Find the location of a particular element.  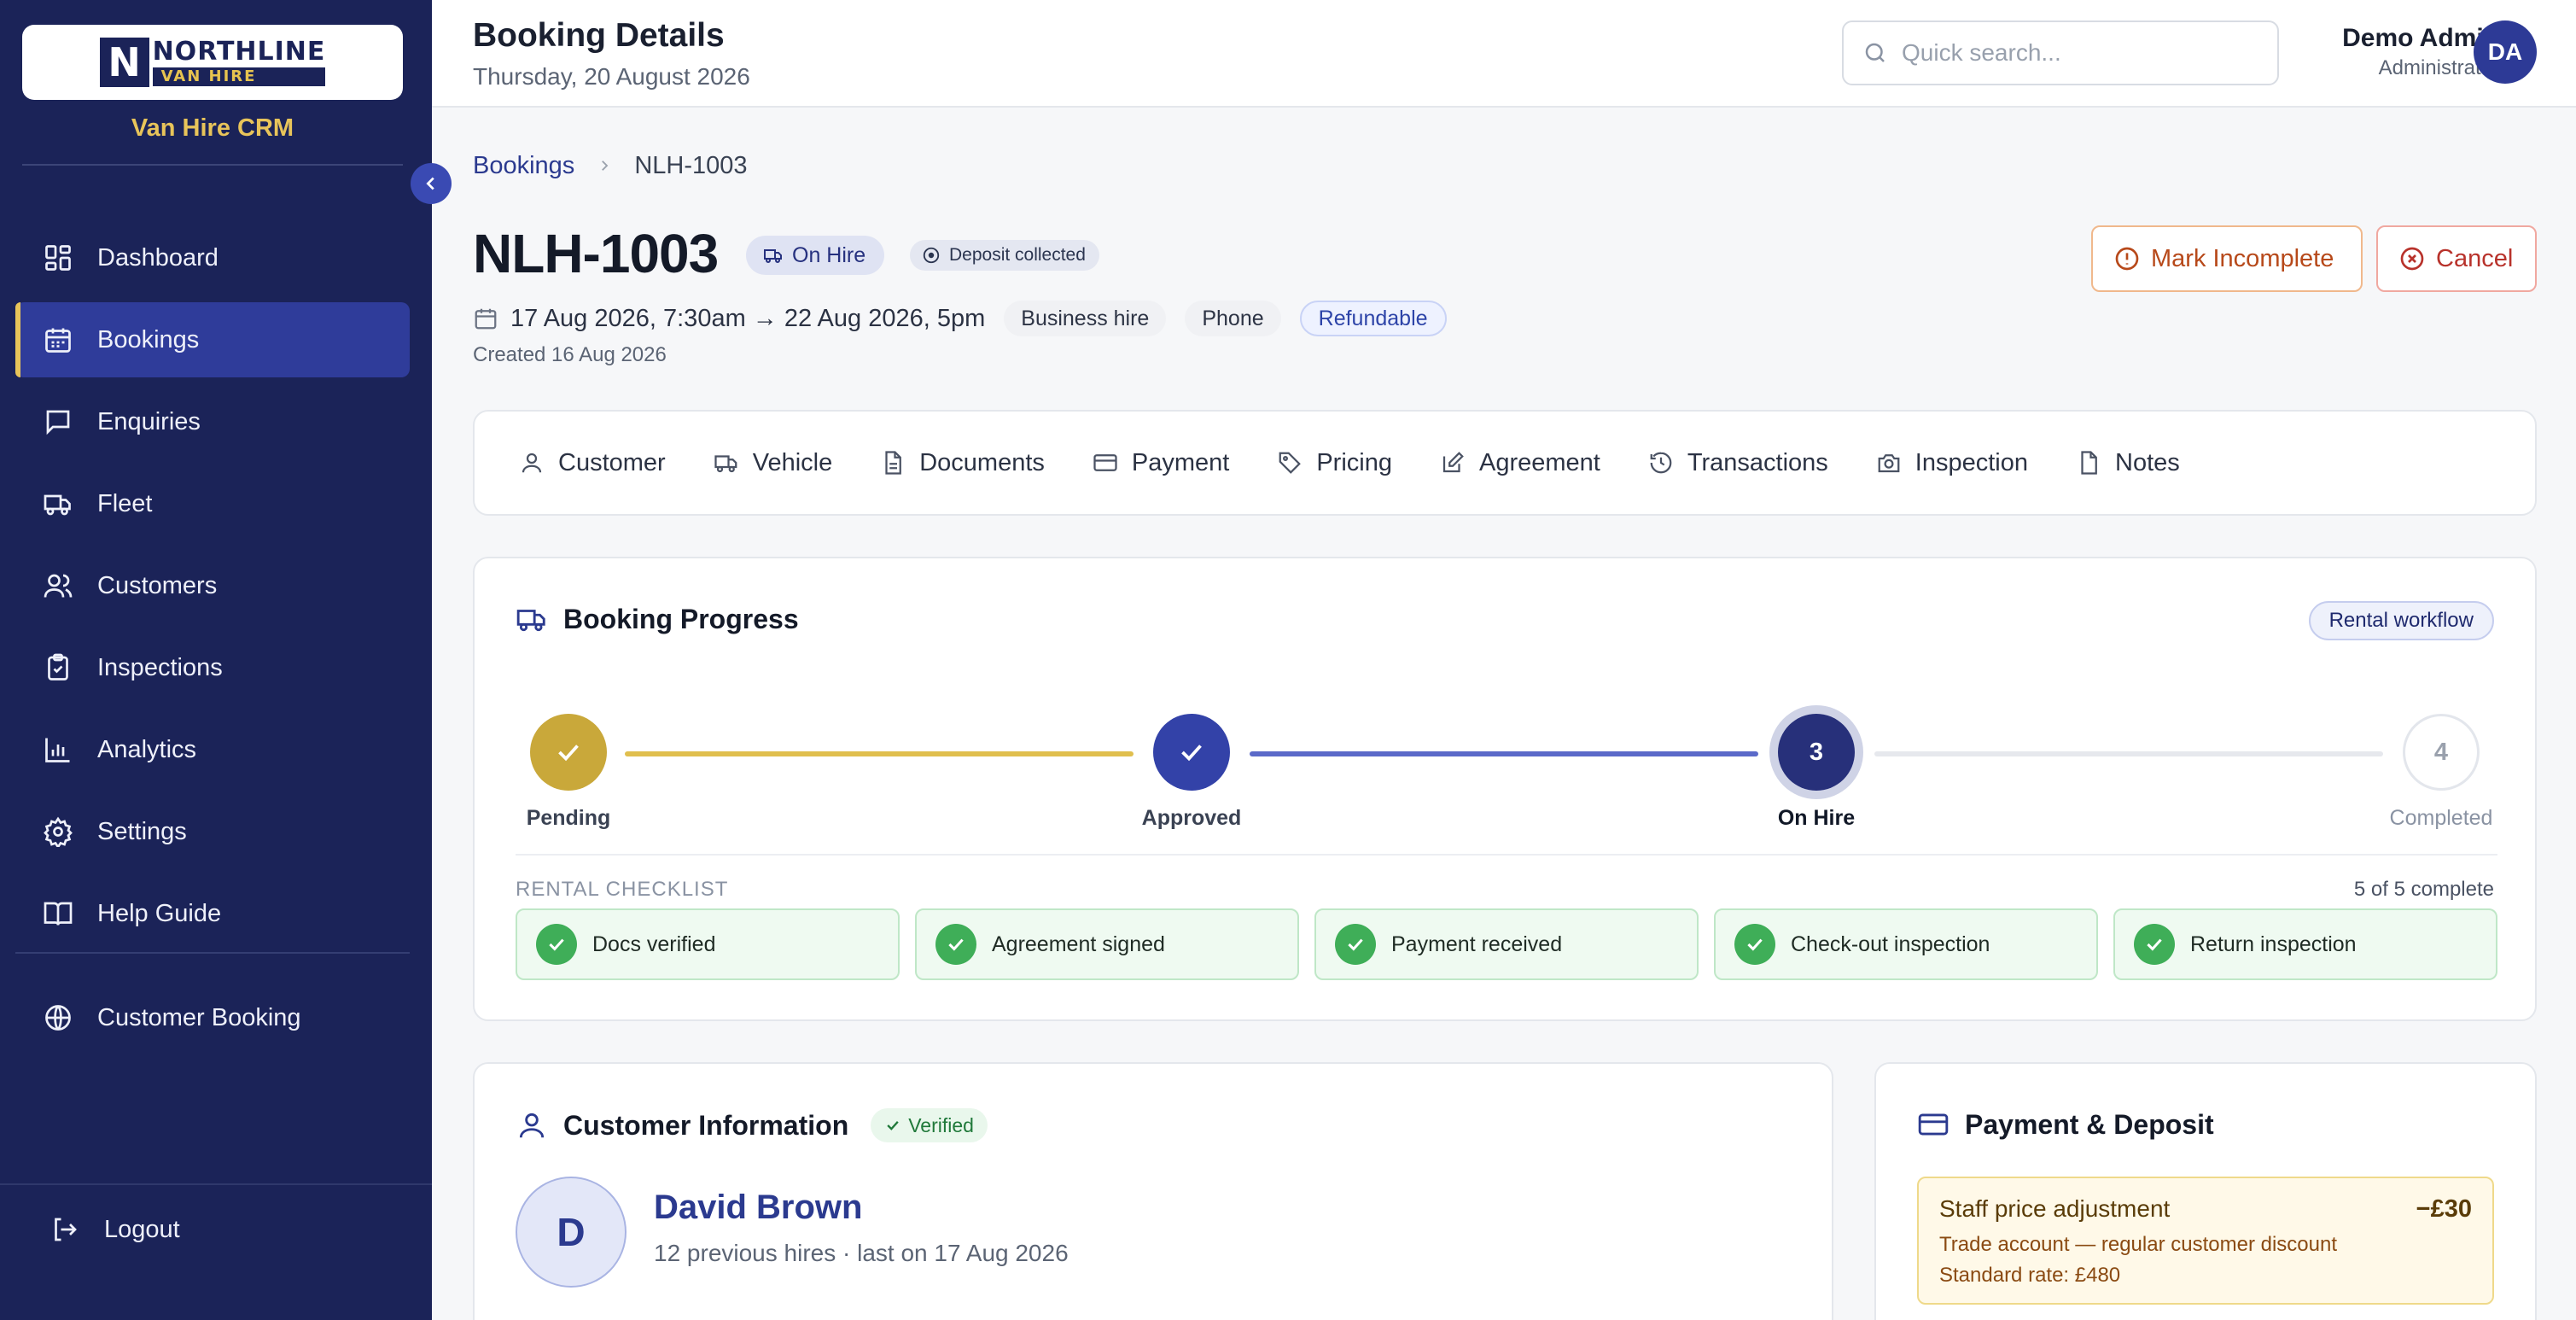

sidebar-collapse-button is located at coordinates (431, 183).